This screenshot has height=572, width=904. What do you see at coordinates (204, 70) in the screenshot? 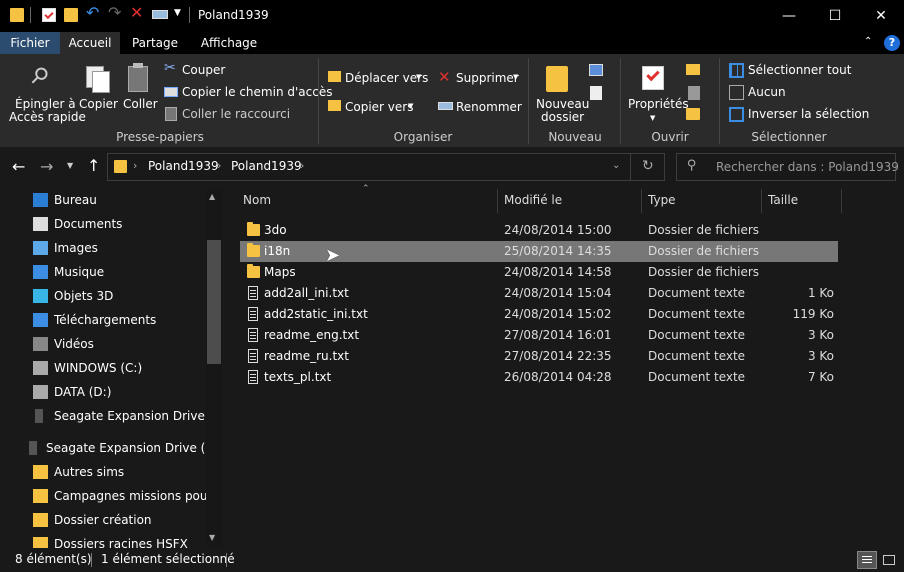
I see `cut-label: Couper` at bounding box center [204, 70].